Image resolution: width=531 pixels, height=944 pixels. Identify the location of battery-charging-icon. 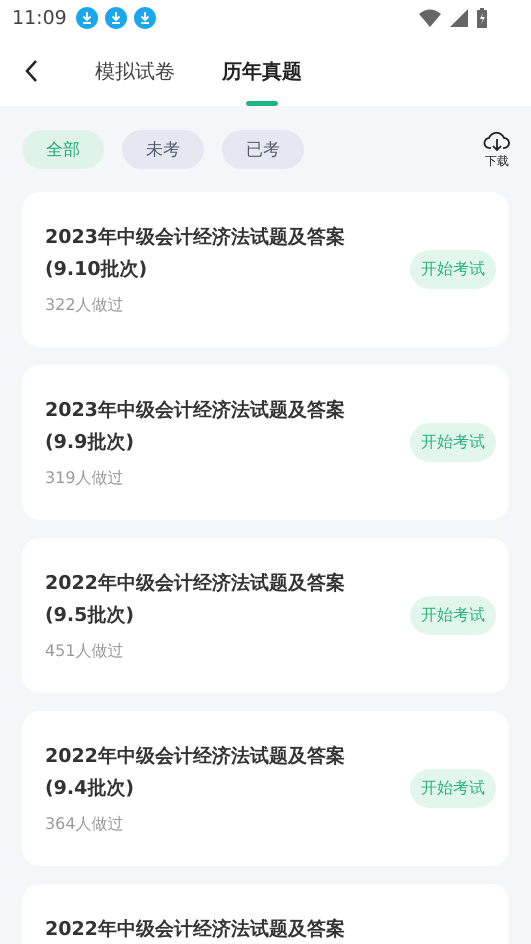
(482, 18).